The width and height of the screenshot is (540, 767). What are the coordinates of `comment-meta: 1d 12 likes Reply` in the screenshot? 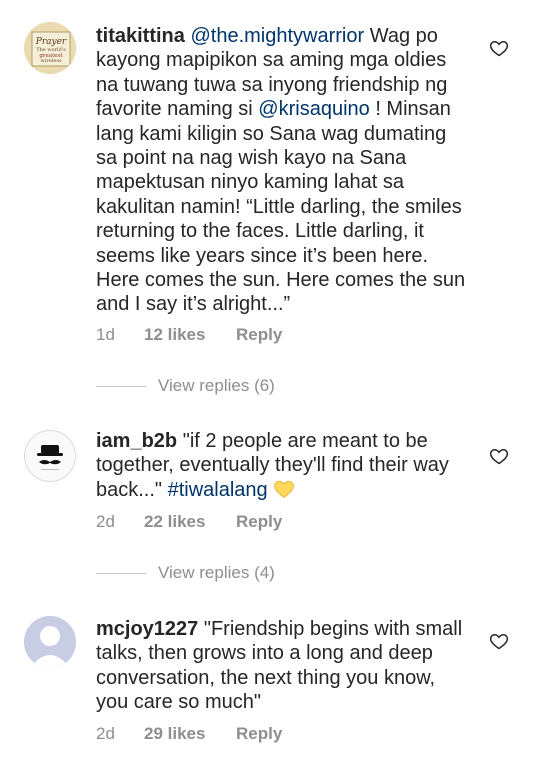 It's located at (189, 335).